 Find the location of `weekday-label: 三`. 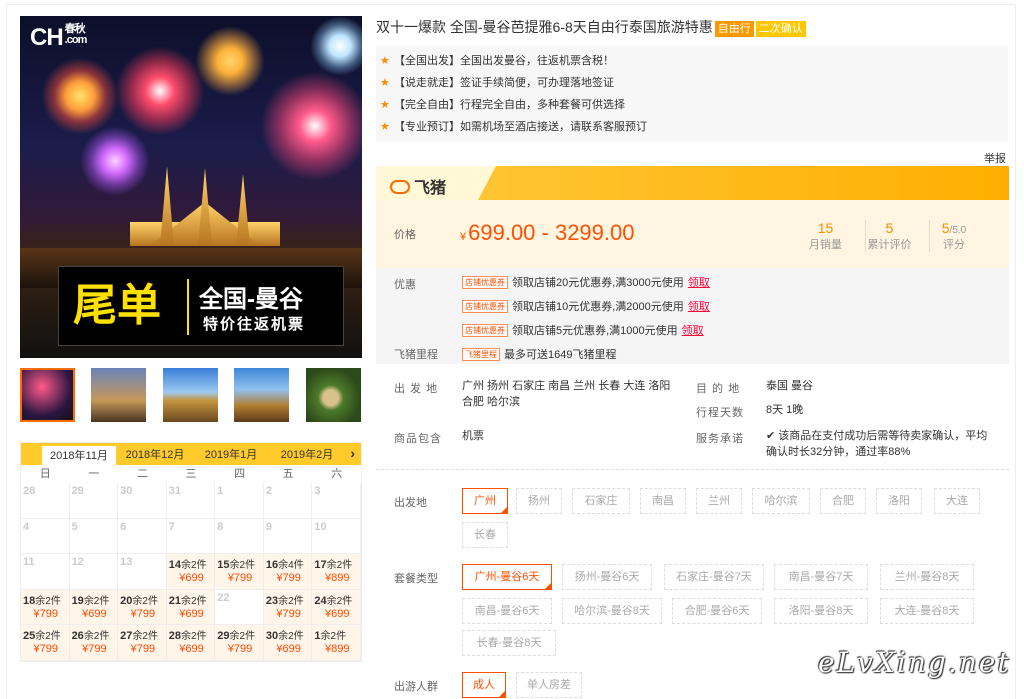

weekday-label: 三 is located at coordinates (191, 474).